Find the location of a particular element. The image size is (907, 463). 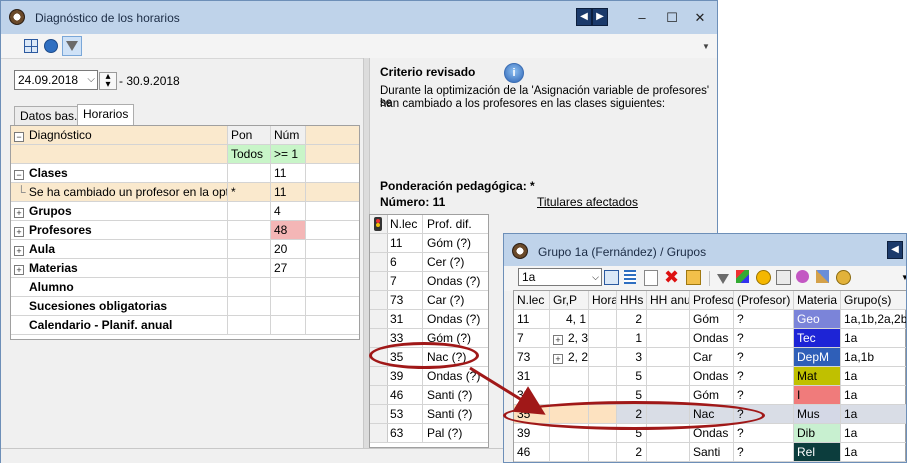

callout-arrow is located at coordinates (507, 390).